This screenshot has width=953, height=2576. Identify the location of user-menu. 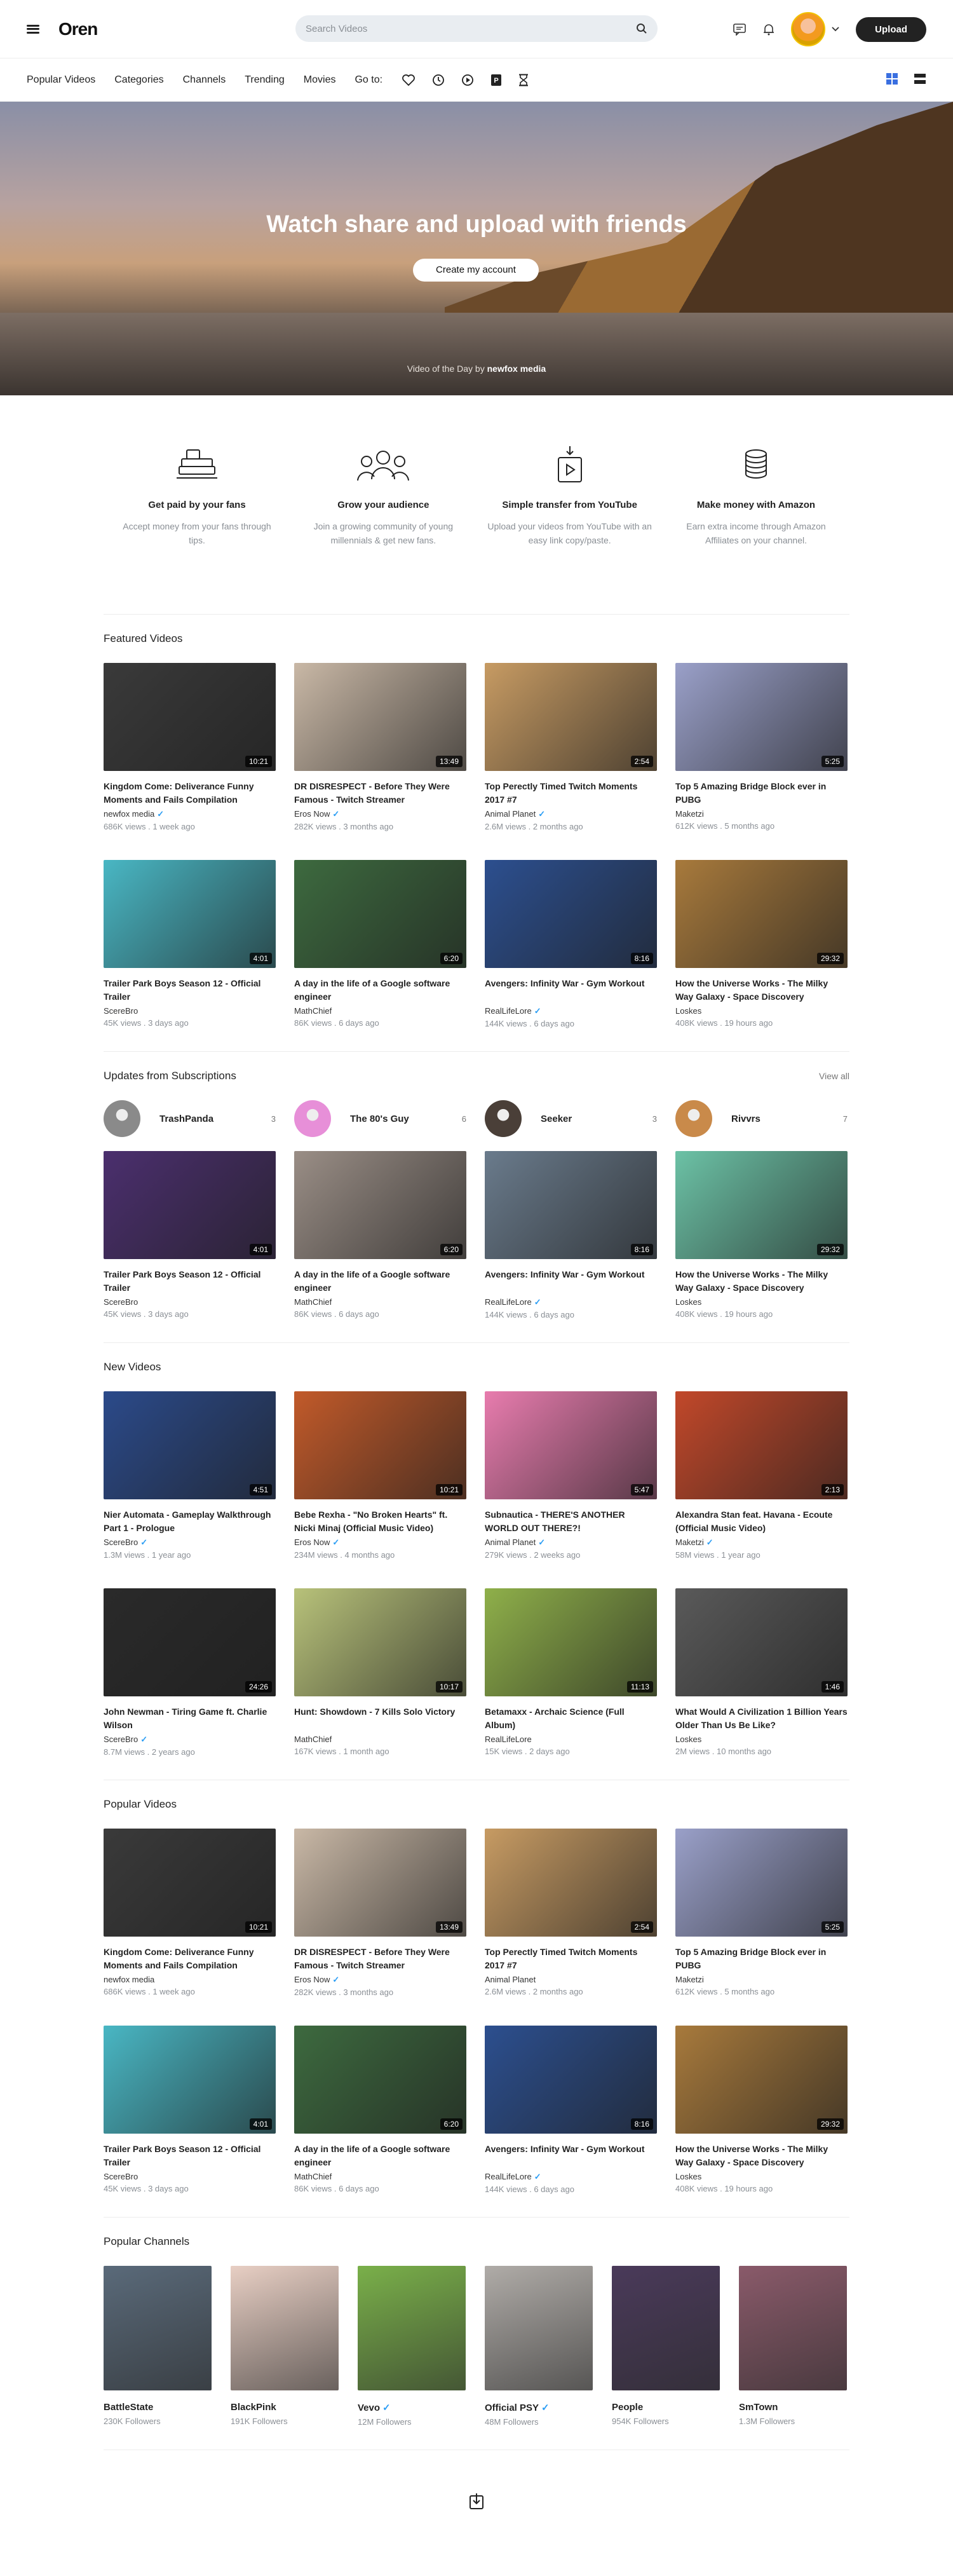
(815, 29).